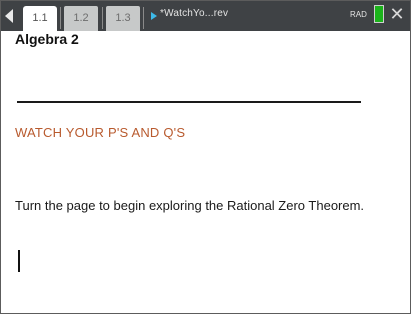 The width and height of the screenshot is (411, 314). What do you see at coordinates (379, 14) in the screenshot?
I see `battery-icon` at bounding box center [379, 14].